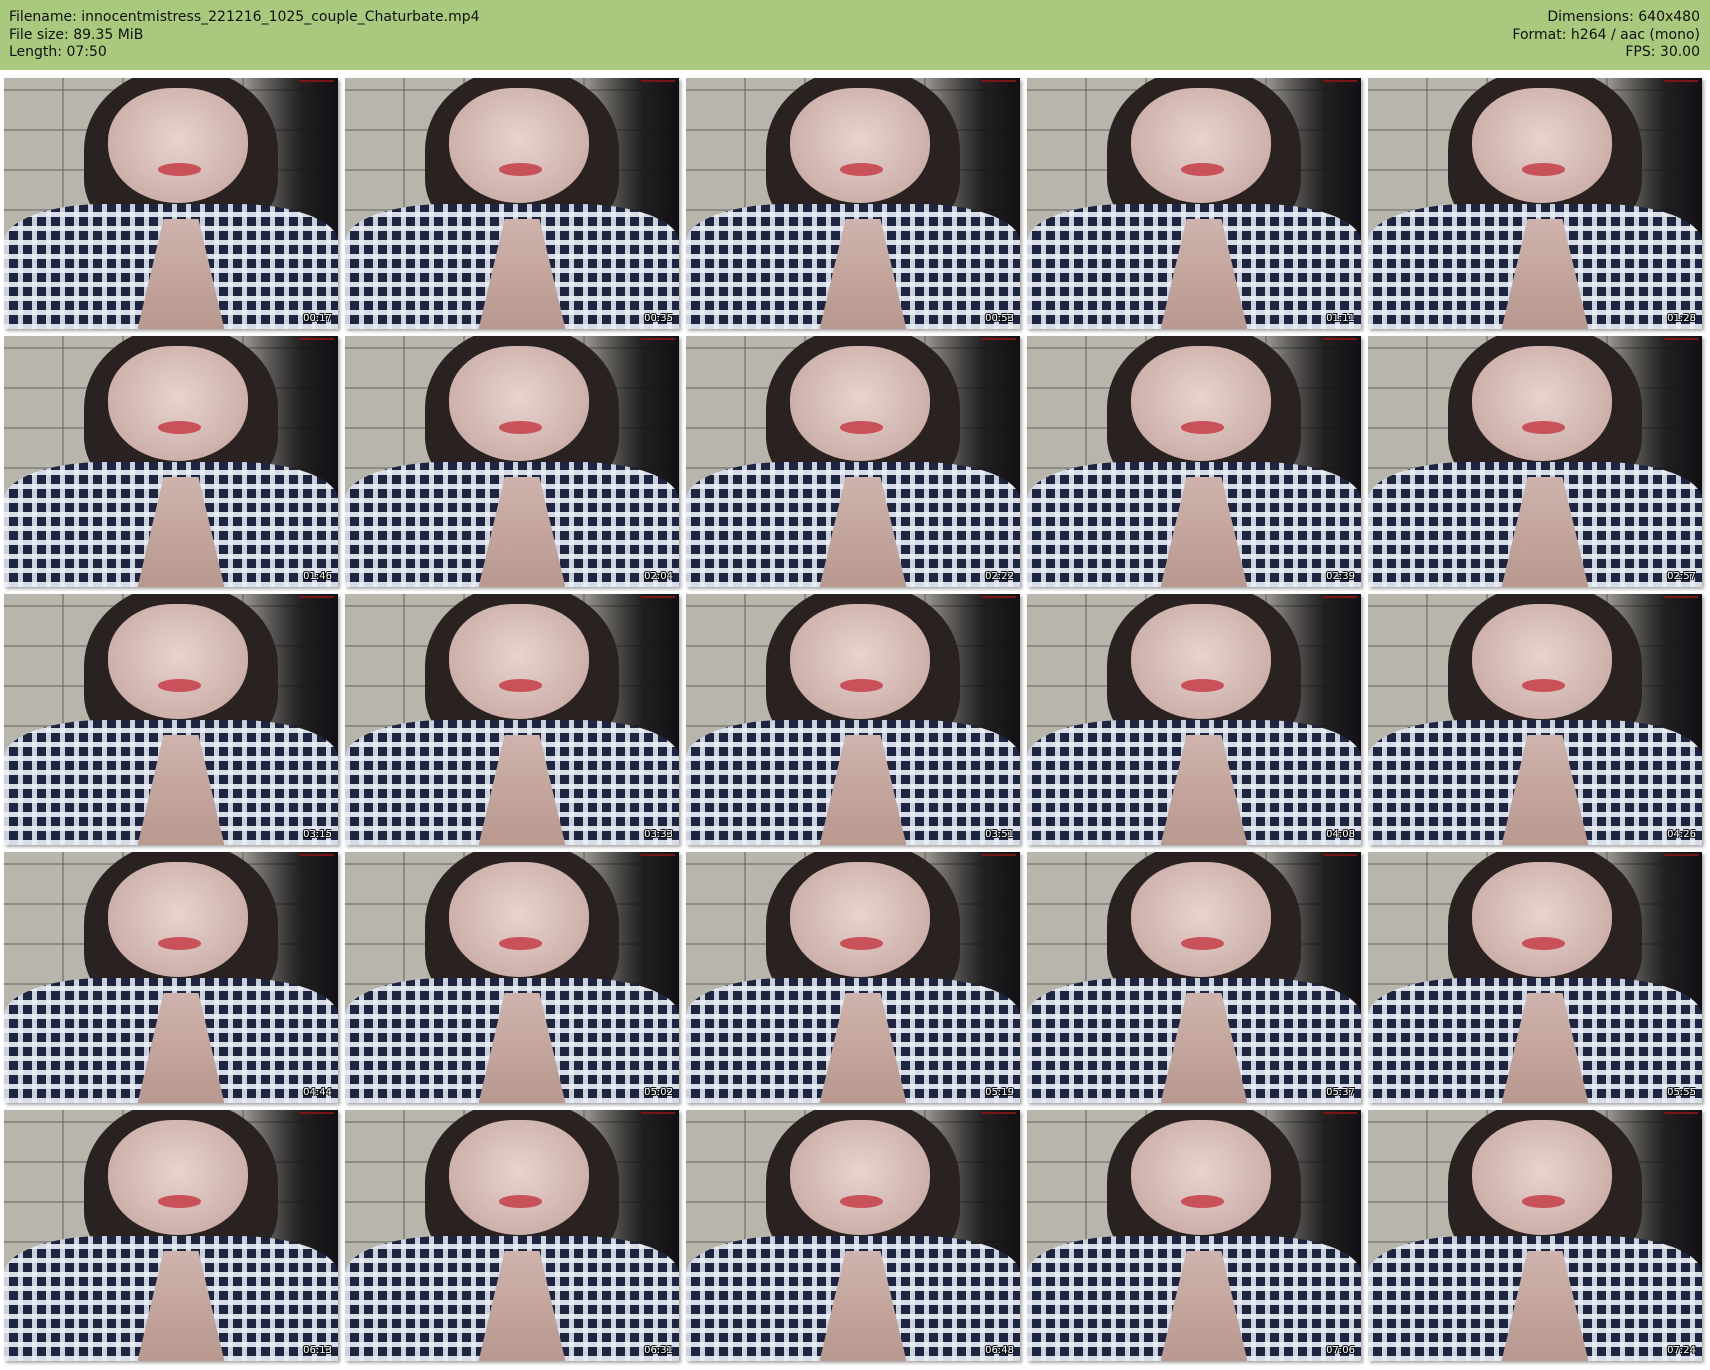 The width and height of the screenshot is (1710, 1370). I want to click on video-frame-thumbnail: 02:57, so click(1535, 461).